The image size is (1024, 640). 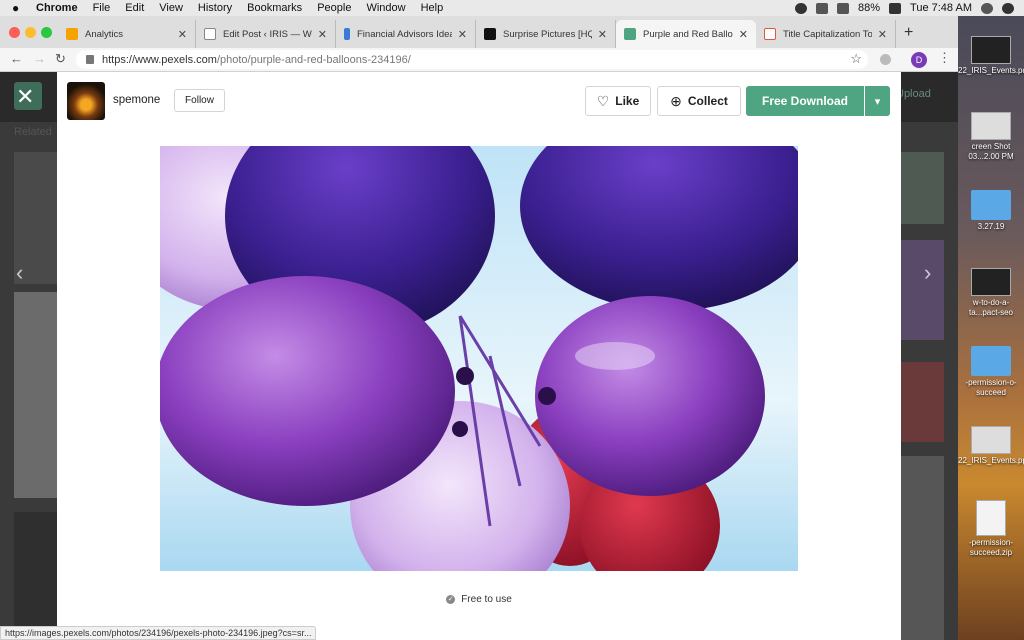 I want to click on chrome-menu-icon: ⋮, so click(x=944, y=58).